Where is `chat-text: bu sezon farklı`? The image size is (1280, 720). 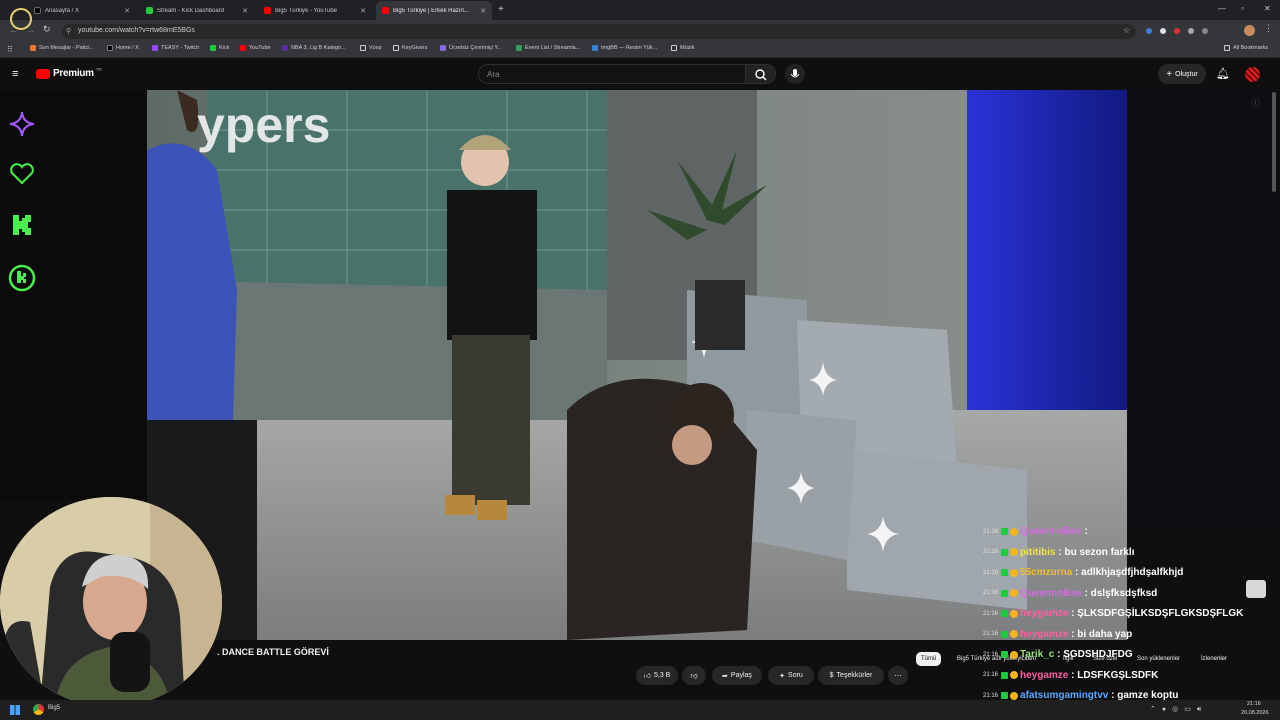 chat-text: bu sezon farklı is located at coordinates (1099, 552).